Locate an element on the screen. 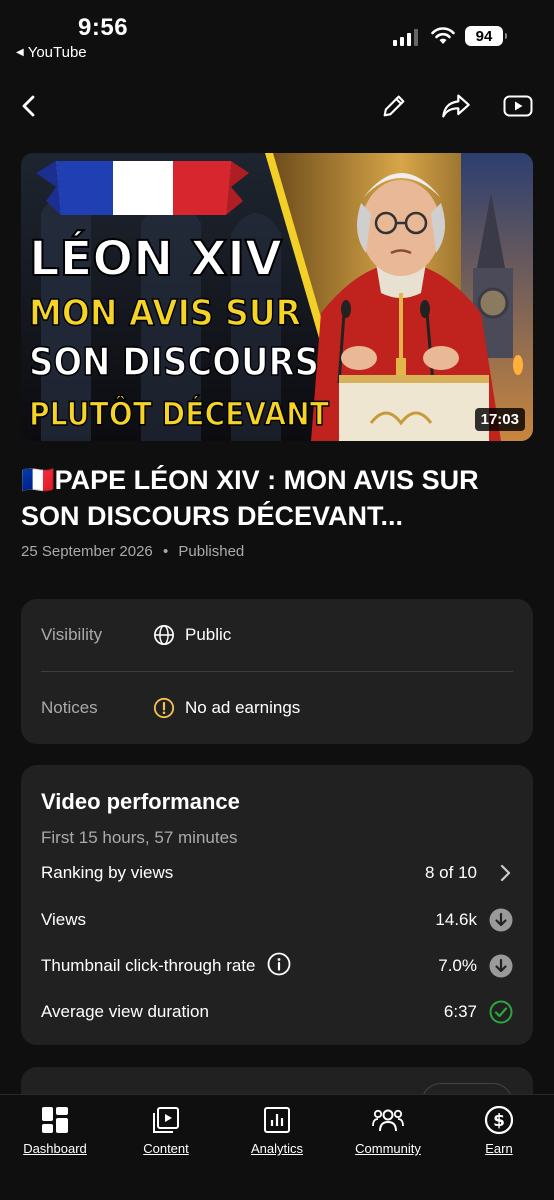  avg-duration-label: Average view duration is located at coordinates (125, 1011).